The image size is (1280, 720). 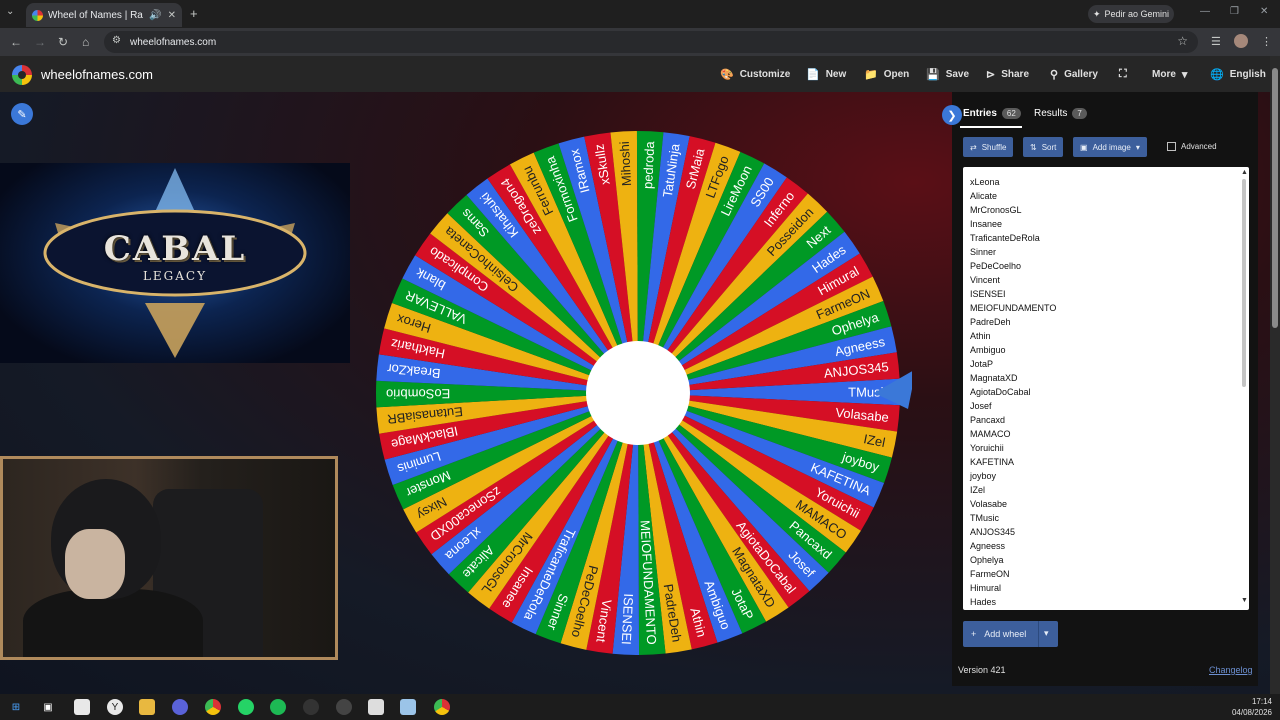 What do you see at coordinates (992, 113) in the screenshot?
I see `tab-entries: Entries 62` at bounding box center [992, 113].